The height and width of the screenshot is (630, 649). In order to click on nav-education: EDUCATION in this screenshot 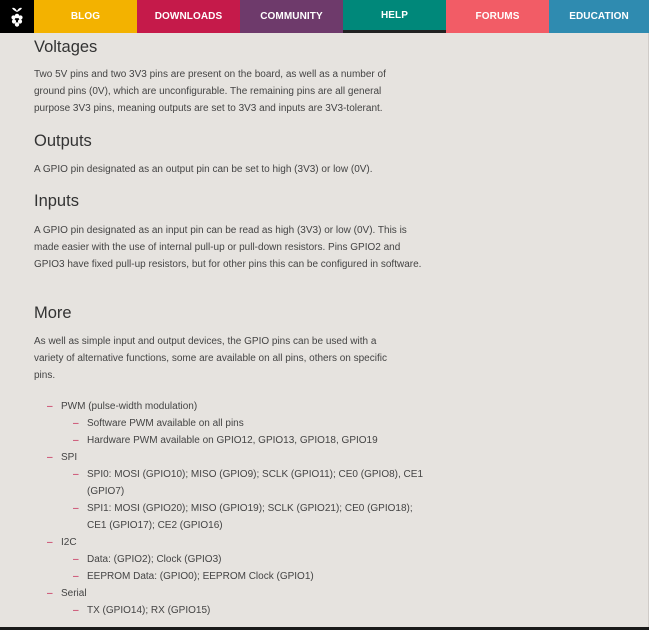, I will do `click(599, 16)`.